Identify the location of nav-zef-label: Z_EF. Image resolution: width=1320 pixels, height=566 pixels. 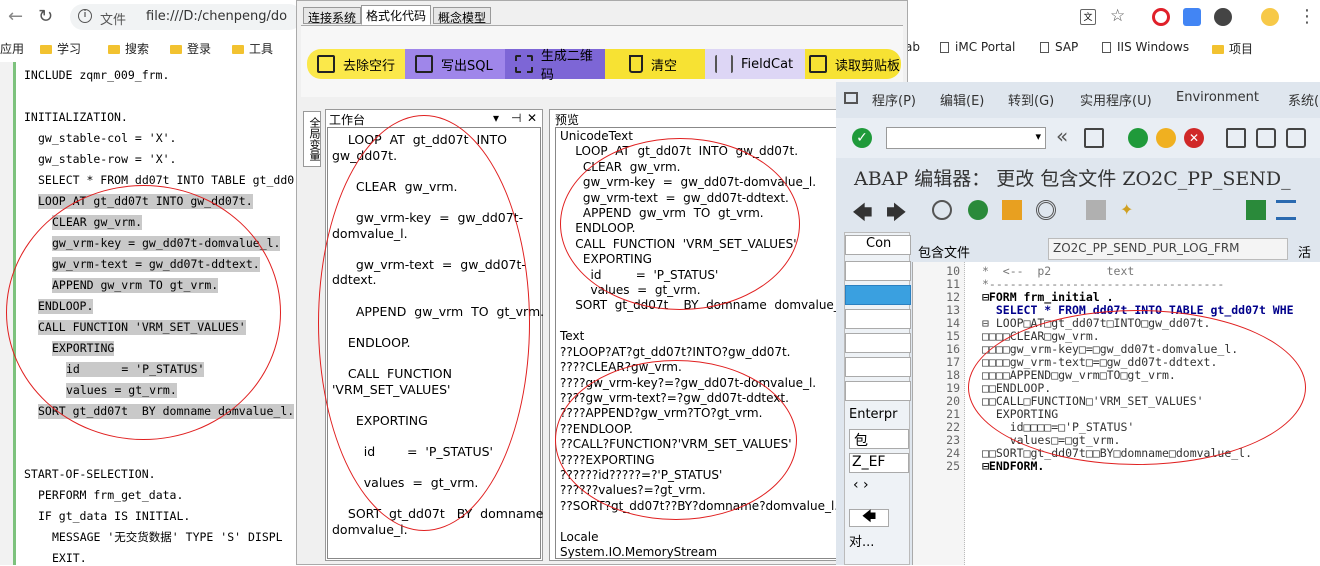
(879, 463).